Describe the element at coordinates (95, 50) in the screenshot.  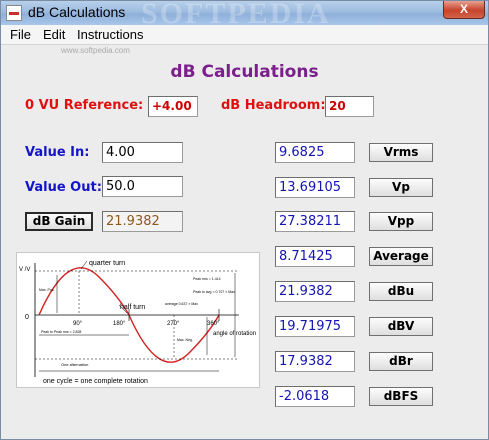
I see `site-subtext: www.softpedia.com` at that location.